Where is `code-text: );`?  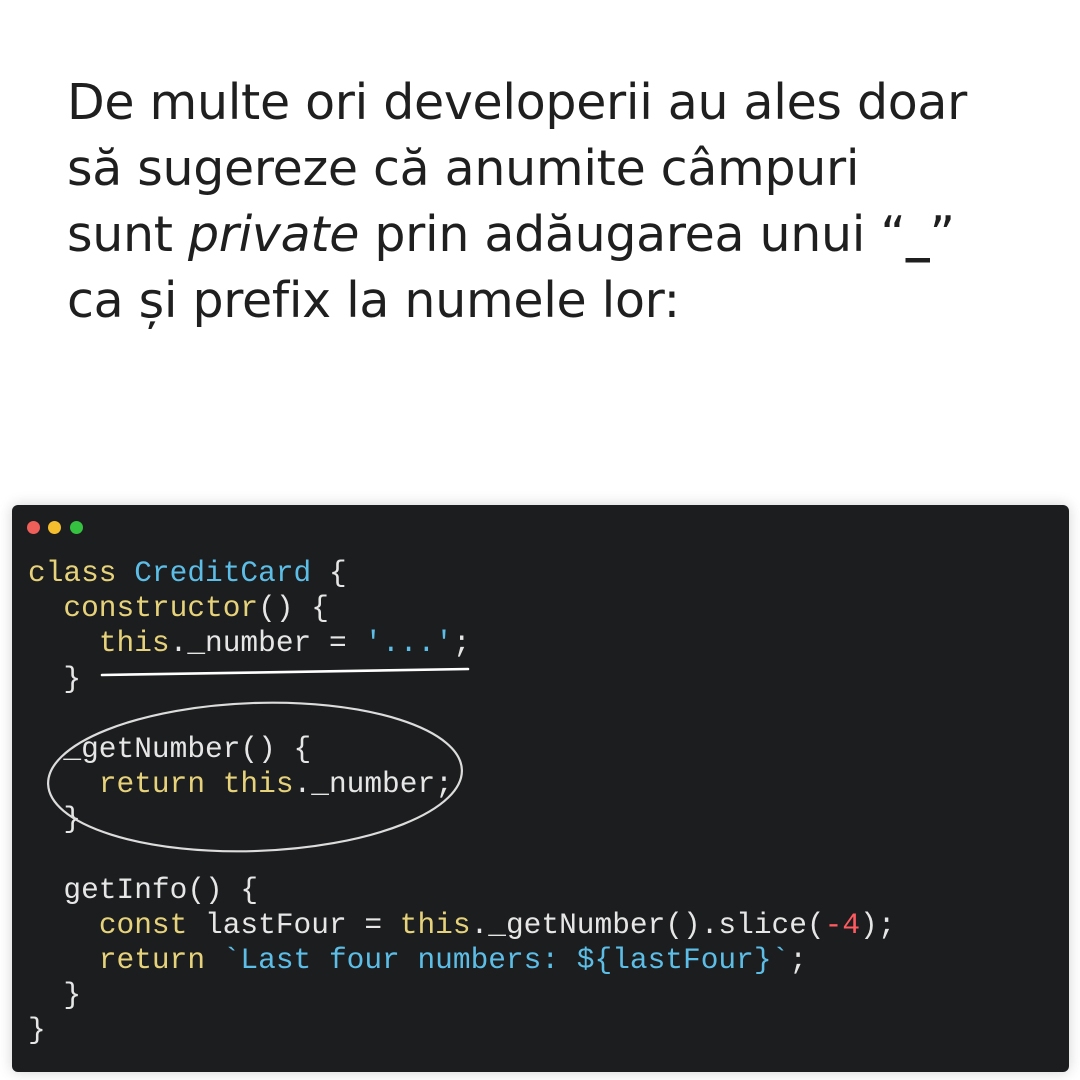
code-text: ); is located at coordinates (878, 924).